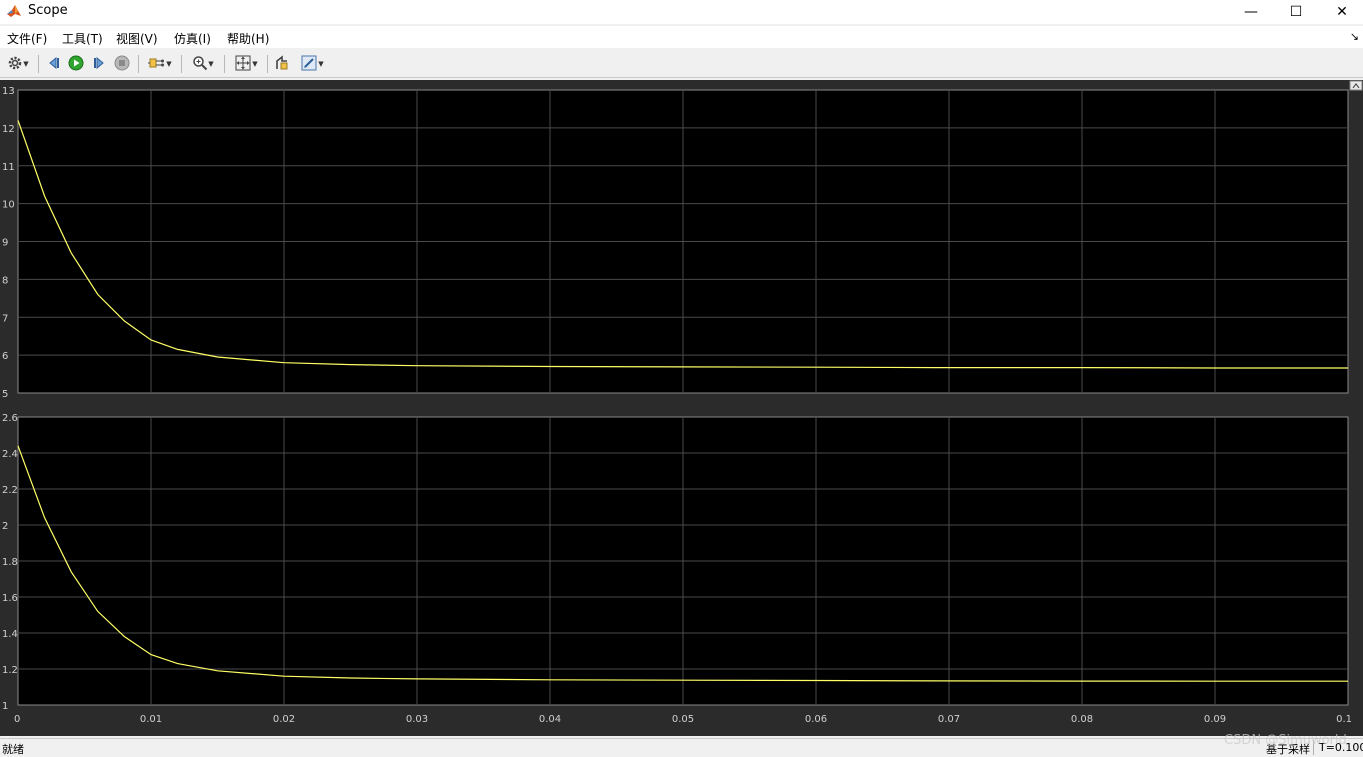 This screenshot has height=757, width=1363. Describe the element at coordinates (5, 526) in the screenshot. I see `y-tick-label: 2` at that location.